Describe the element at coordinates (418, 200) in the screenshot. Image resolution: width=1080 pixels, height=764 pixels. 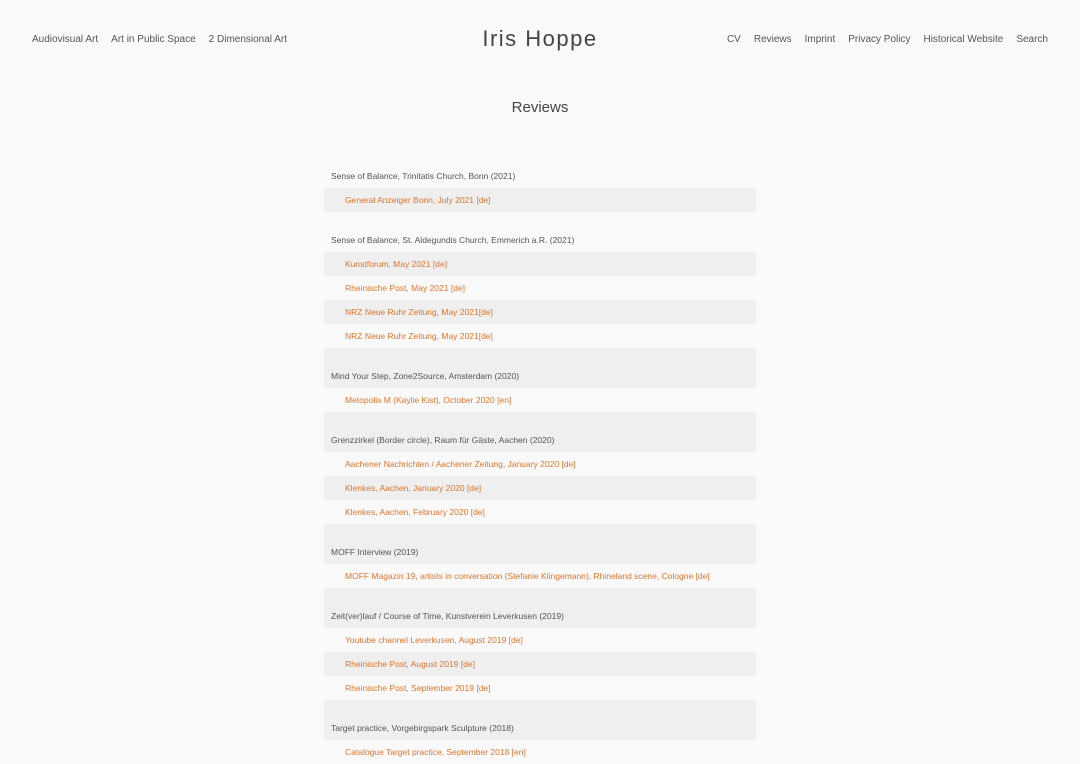
I see `review-link: General Anzeiger Bonn, July 2021 [de]` at that location.